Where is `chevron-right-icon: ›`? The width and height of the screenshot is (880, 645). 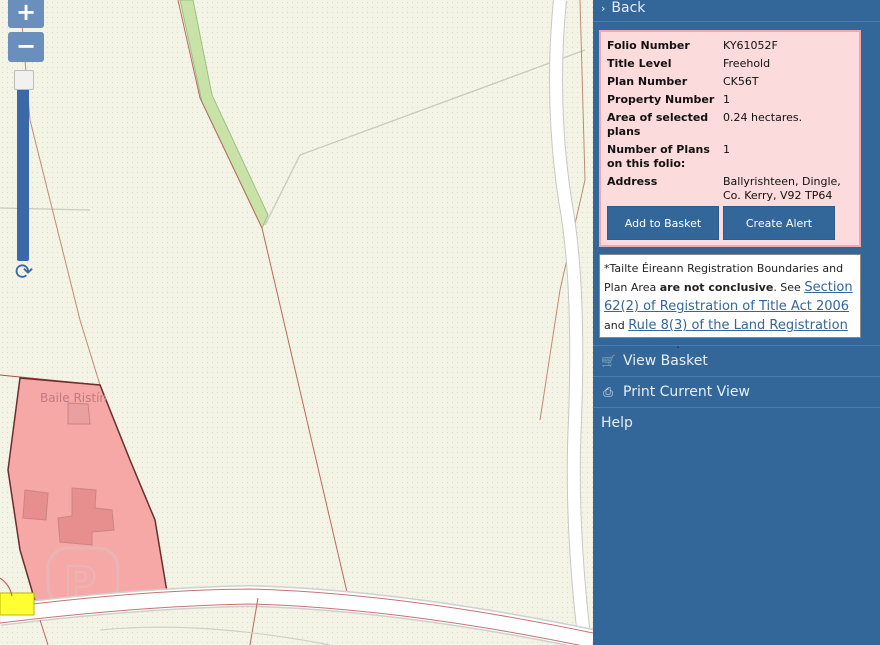 chevron-right-icon: › is located at coordinates (603, 8).